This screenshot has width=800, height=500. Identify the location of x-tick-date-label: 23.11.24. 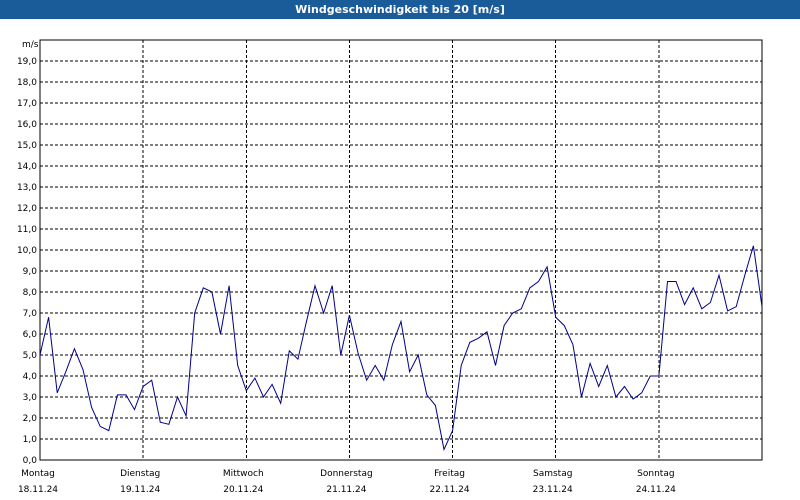
(553, 490).